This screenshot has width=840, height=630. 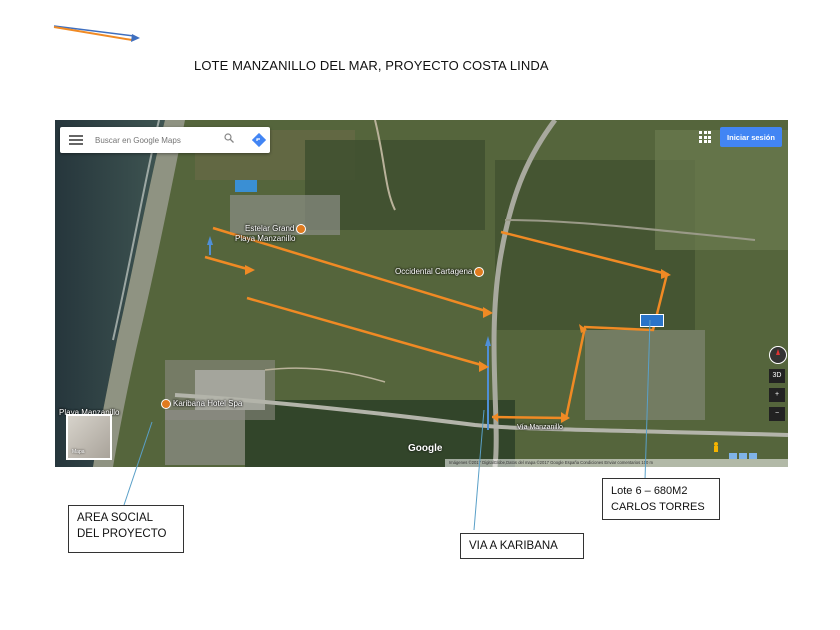 What do you see at coordinates (270, 229) in the screenshot?
I see `place-label-estelar-line1: Estelar Grand` at bounding box center [270, 229].